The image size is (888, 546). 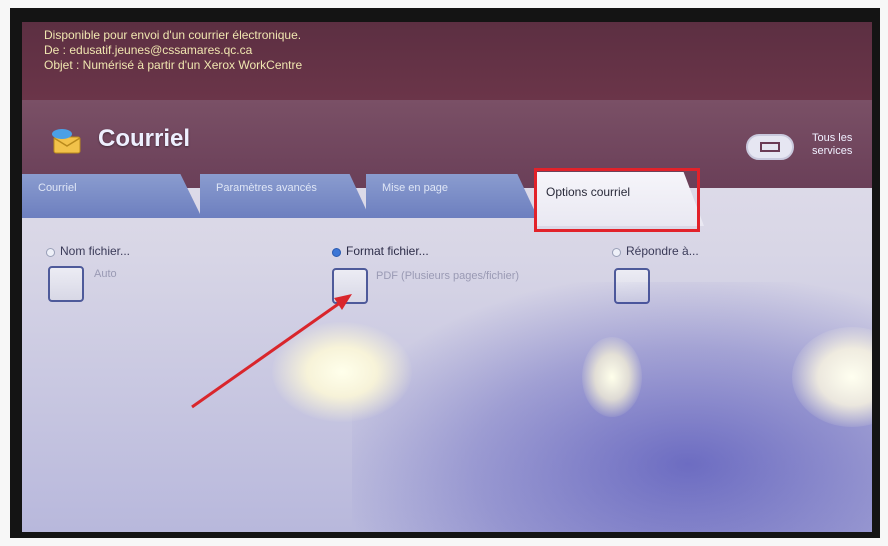 What do you see at coordinates (148, 50) in the screenshot?
I see `banner-line-2: De : edusatif.jeunes@cssamares.qc.ca` at bounding box center [148, 50].